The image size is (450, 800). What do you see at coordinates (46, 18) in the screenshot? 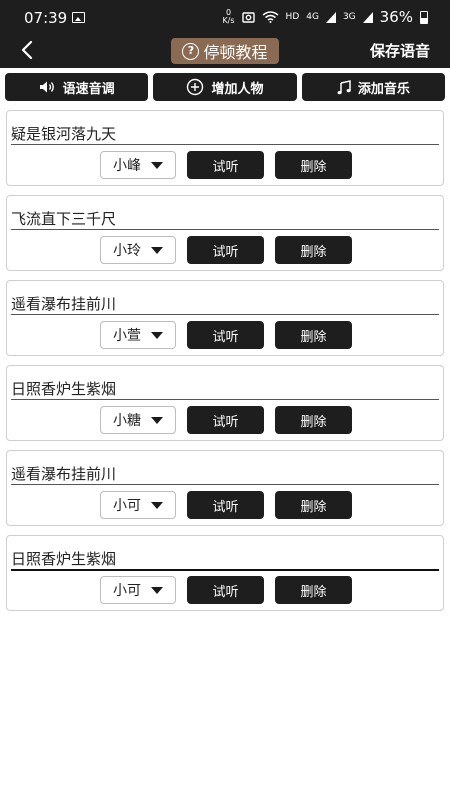
I see `status-time: 07:39` at bounding box center [46, 18].